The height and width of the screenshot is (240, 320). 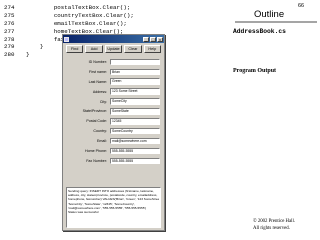 What do you see at coordinates (135, 121) in the screenshot?
I see `postal-code-field: 12345` at bounding box center [135, 121].